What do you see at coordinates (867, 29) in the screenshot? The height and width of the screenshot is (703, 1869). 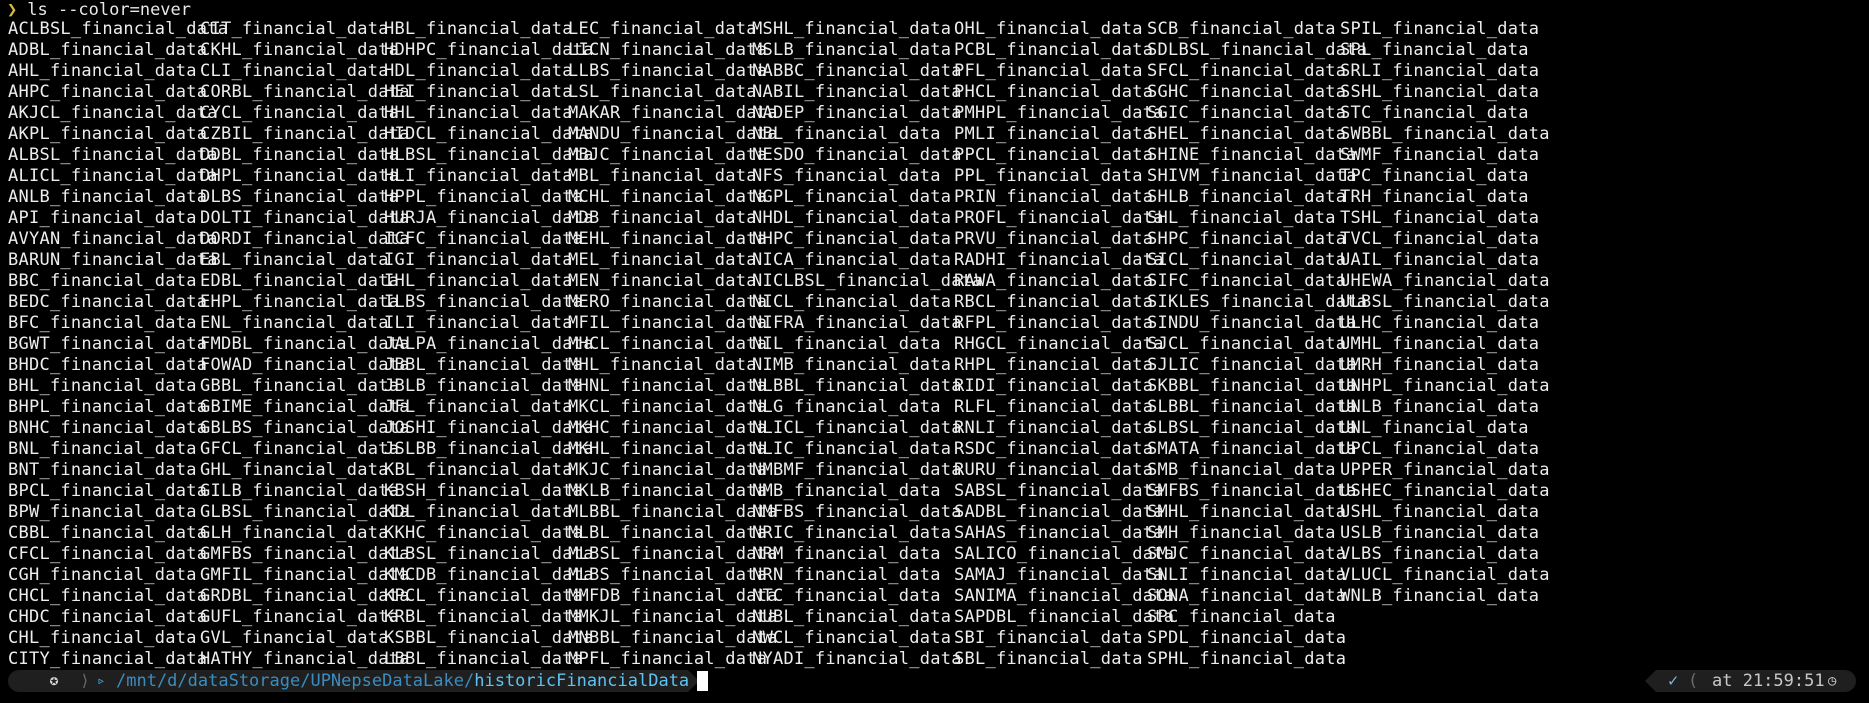 I see `file-entry: MSHL_financial_data` at bounding box center [867, 29].